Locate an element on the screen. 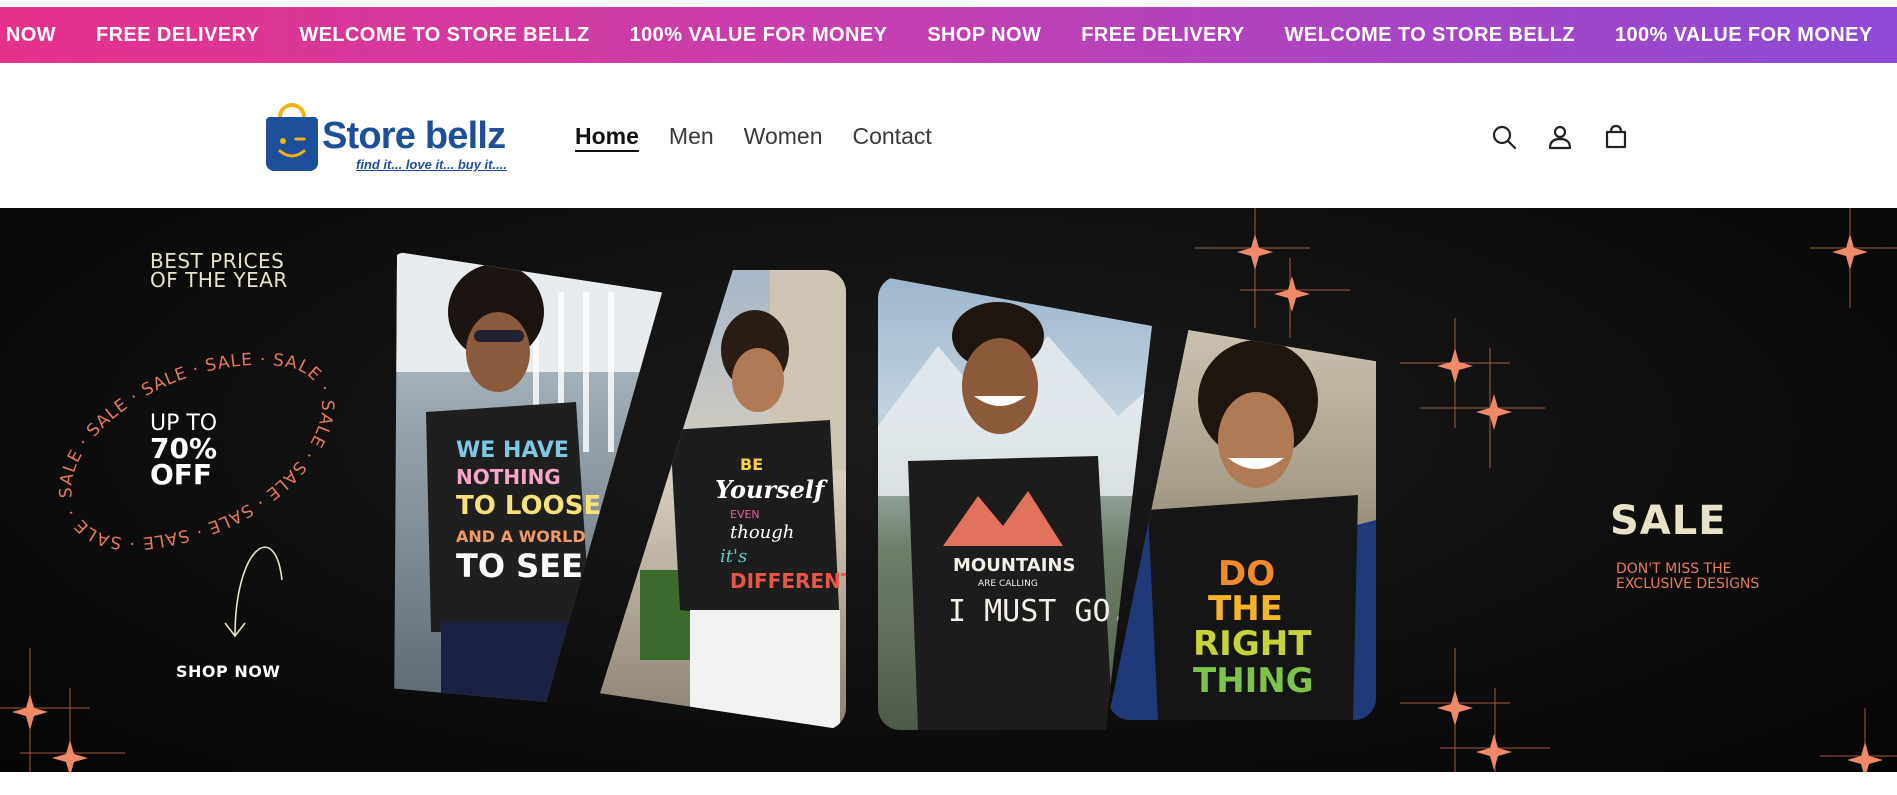 The width and height of the screenshot is (1897, 795). sale-subtitle: DON'T MISS THE EXCLUSIVE DESIGNS is located at coordinates (1687, 577).